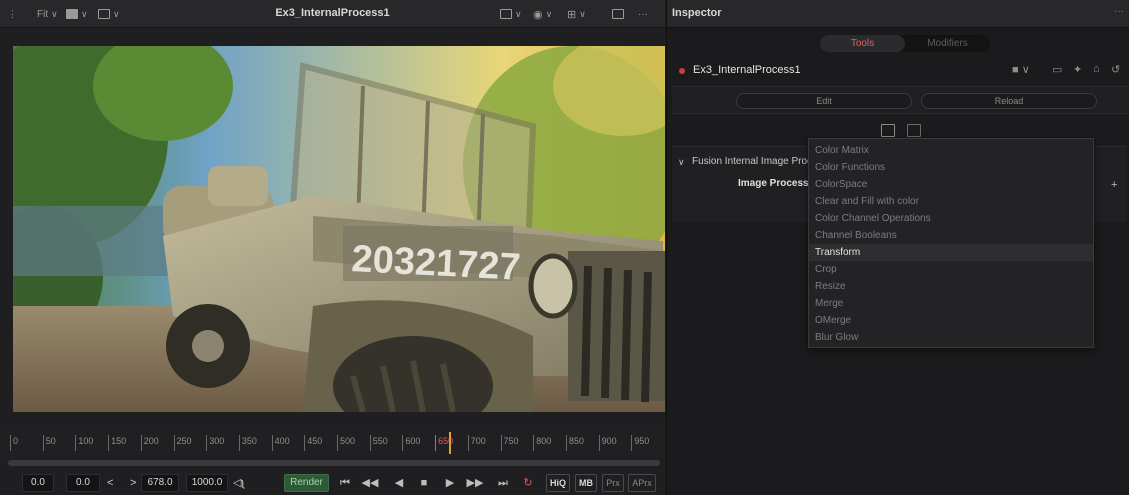 This screenshot has height=495, width=1129. What do you see at coordinates (247, 443) in the screenshot?
I see `ruler-tick: 350` at bounding box center [247, 443].